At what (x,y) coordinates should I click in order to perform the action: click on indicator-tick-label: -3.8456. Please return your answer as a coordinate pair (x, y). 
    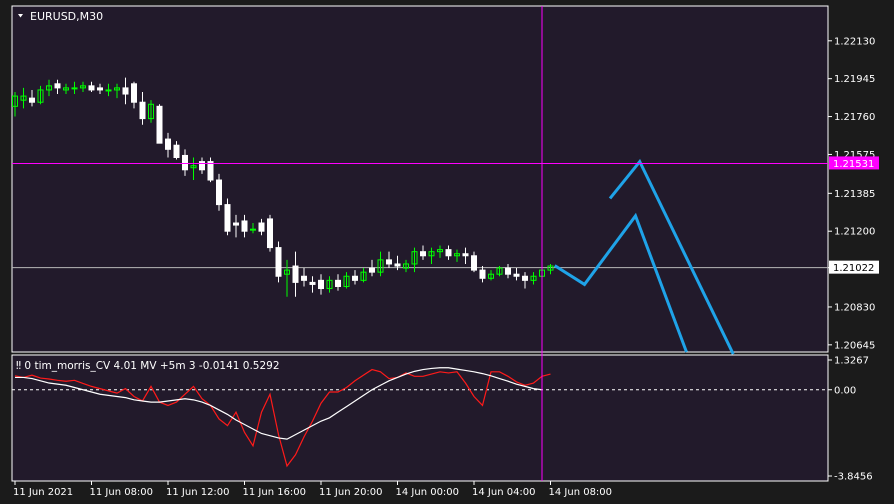
    Looking at the image, I should click on (853, 477).